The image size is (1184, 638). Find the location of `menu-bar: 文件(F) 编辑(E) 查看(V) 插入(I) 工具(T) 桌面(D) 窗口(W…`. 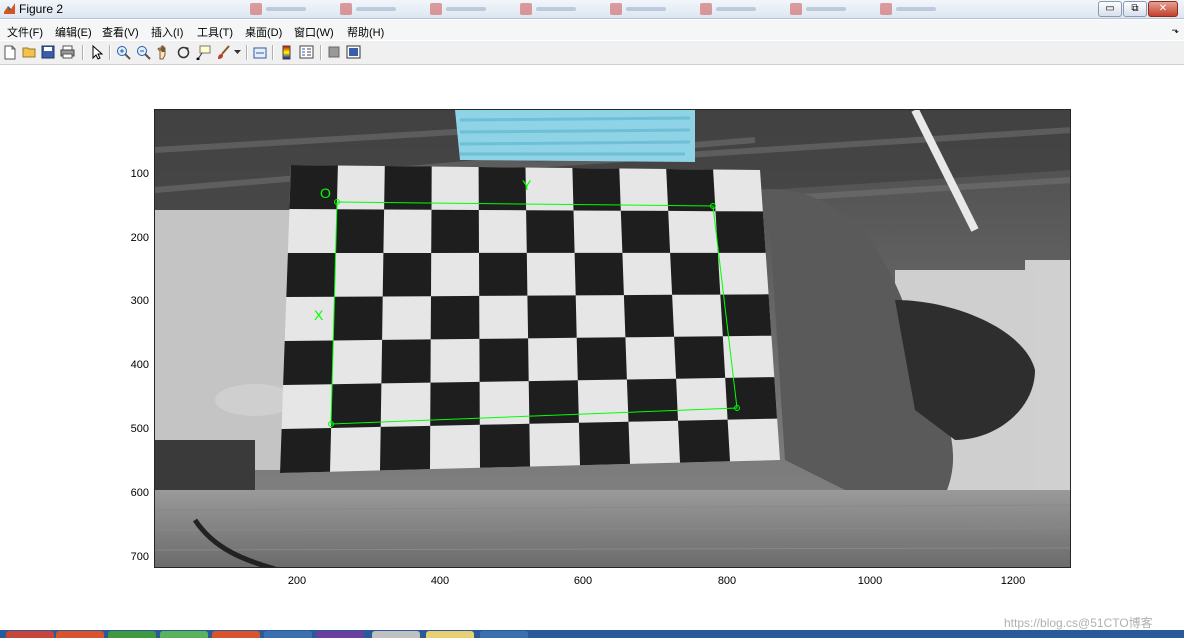

menu-bar: 文件(F) 编辑(E) 查看(V) 插入(I) 工具(T) 桌面(D) 窗口(W… is located at coordinates (592, 30).